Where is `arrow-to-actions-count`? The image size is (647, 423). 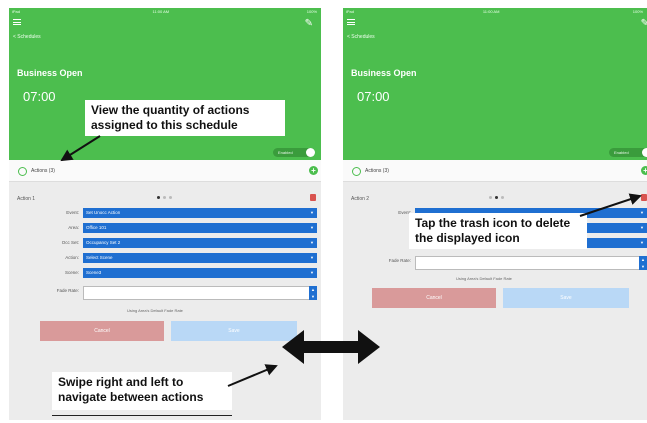 arrow-to-actions-count is located at coordinates (80, 148).